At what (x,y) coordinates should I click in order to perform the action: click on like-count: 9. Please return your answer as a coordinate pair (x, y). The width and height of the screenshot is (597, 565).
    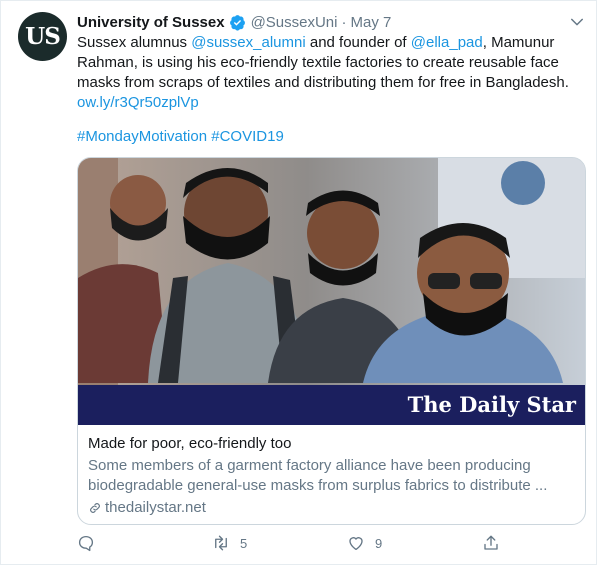
    Looking at the image, I should click on (379, 543).